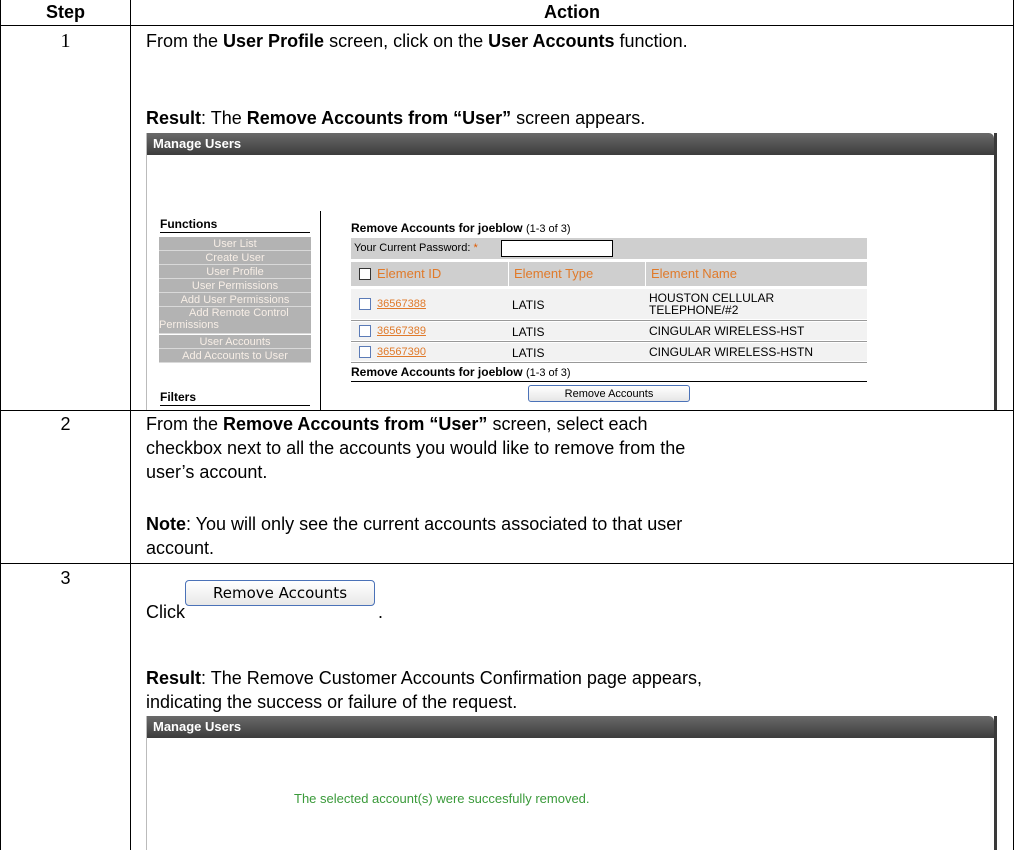  What do you see at coordinates (235, 405) in the screenshot?
I see `filters-underline` at bounding box center [235, 405].